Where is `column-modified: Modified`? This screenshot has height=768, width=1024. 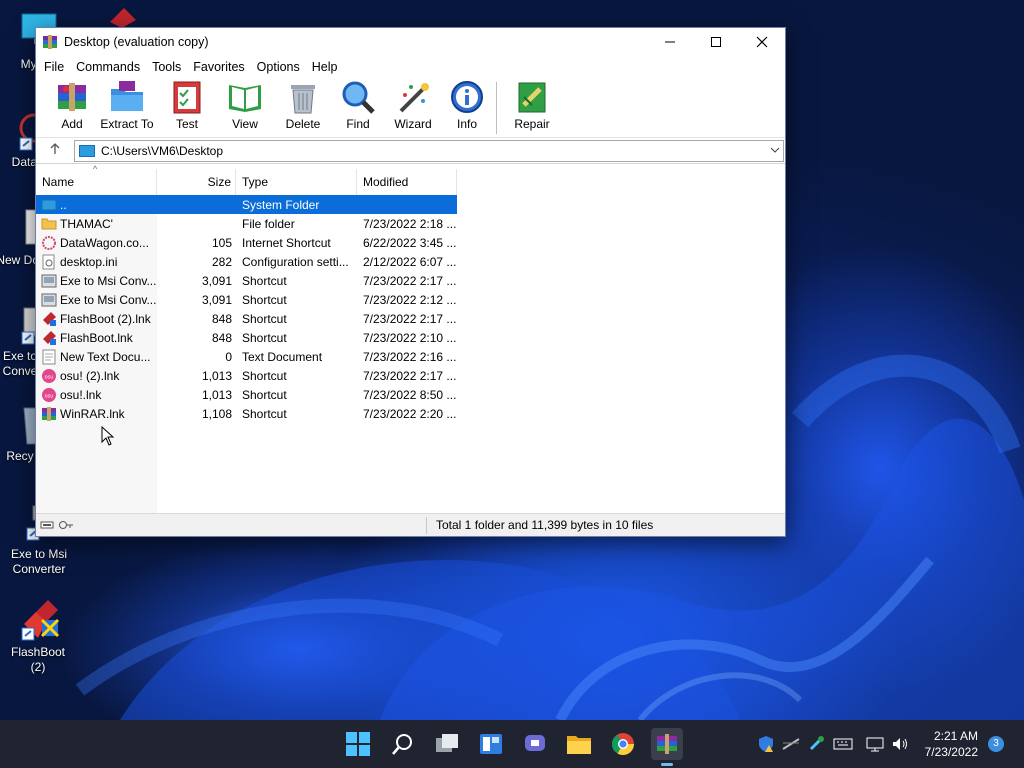 column-modified: Modified is located at coordinates (407, 182).